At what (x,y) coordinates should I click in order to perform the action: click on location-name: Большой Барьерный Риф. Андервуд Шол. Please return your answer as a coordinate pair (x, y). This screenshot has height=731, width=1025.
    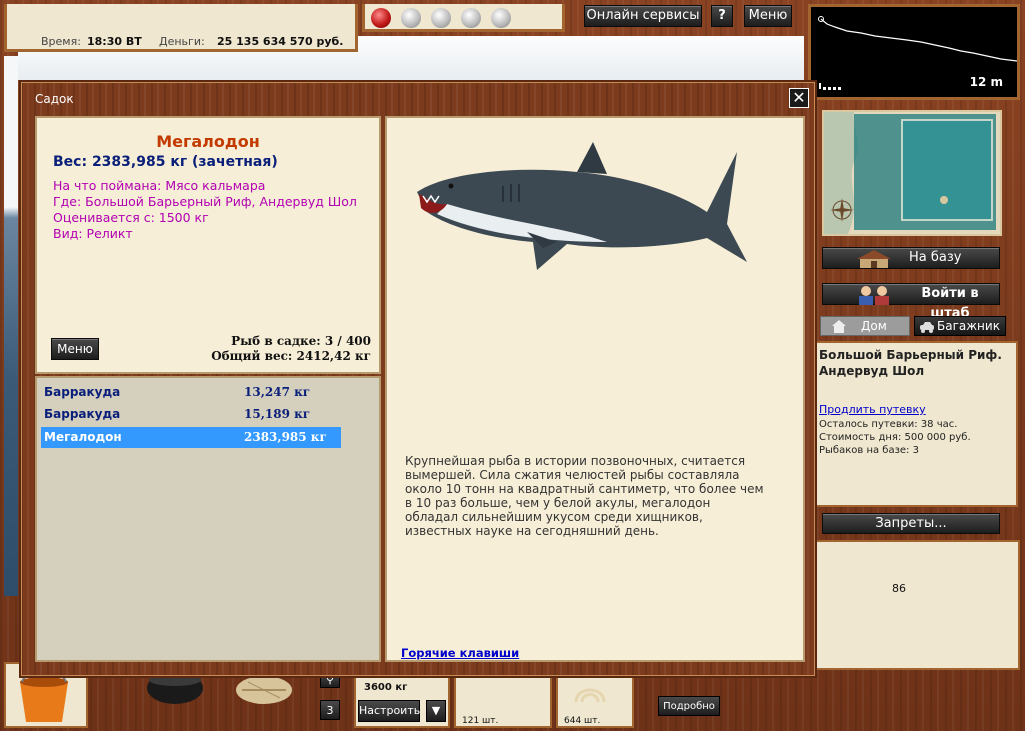
    Looking at the image, I should click on (910, 363).